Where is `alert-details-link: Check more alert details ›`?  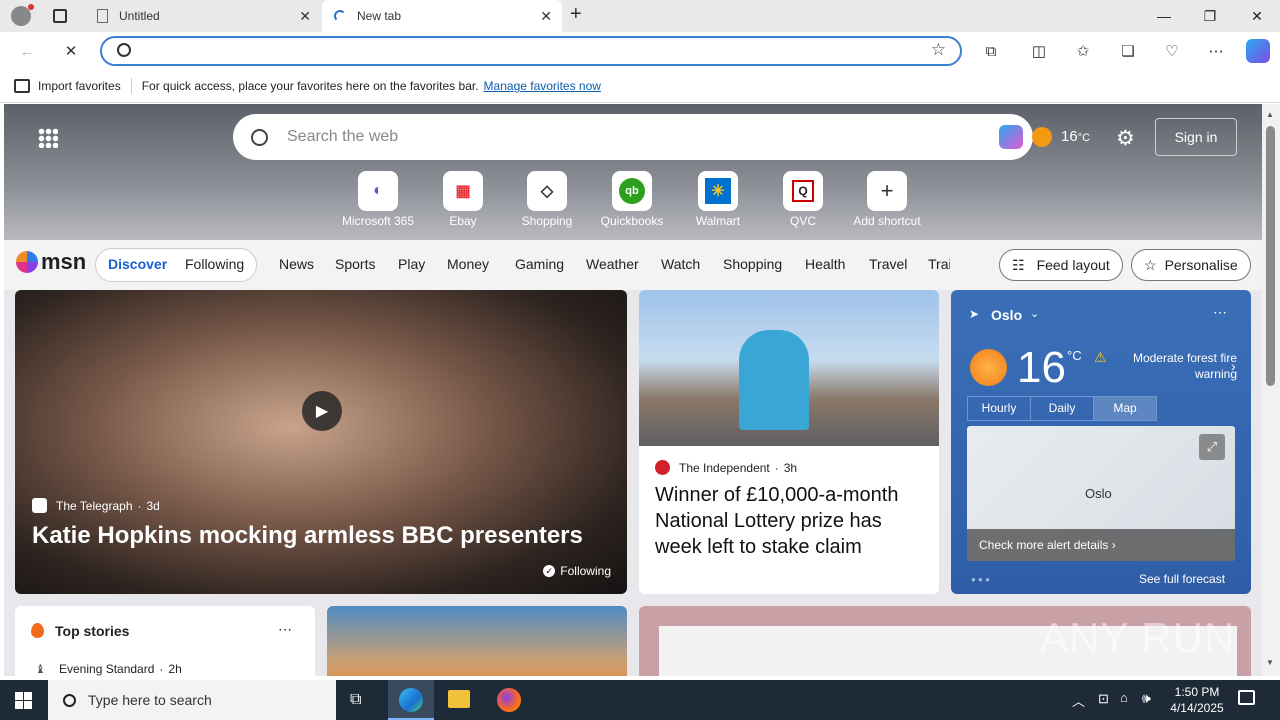
alert-details-link: Check more alert details › is located at coordinates (1101, 545).